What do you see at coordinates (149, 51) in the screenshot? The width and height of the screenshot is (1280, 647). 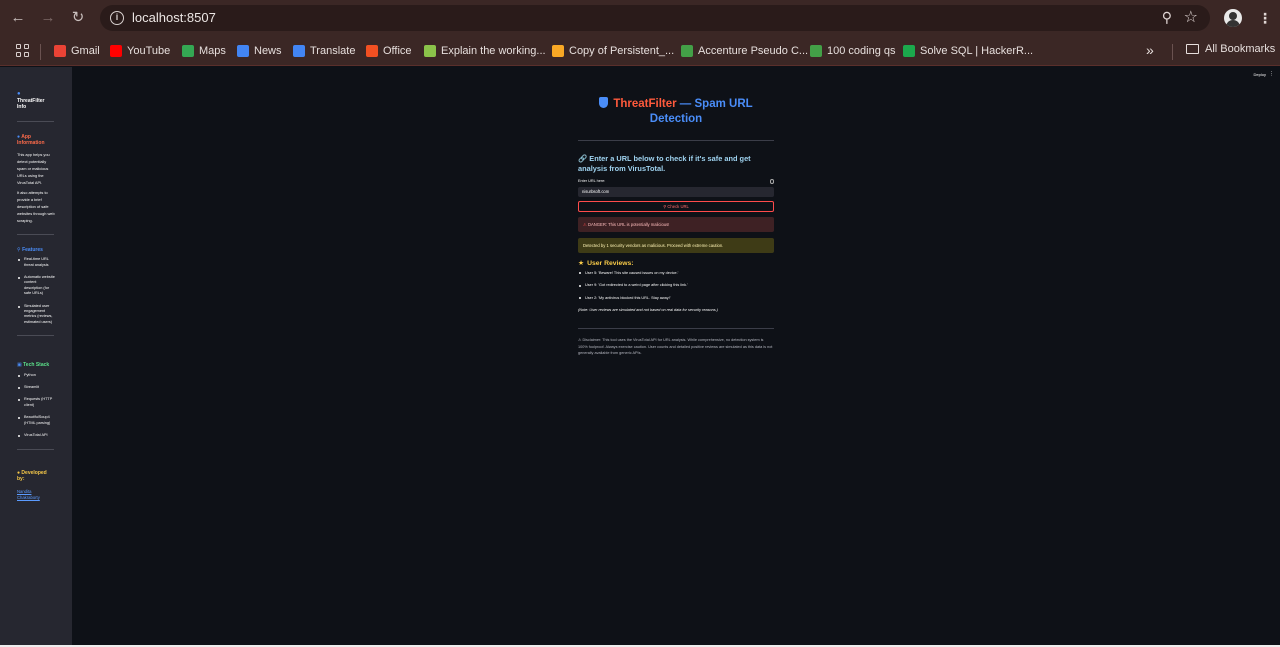 I see `bookmark-label: YouTube` at bounding box center [149, 51].